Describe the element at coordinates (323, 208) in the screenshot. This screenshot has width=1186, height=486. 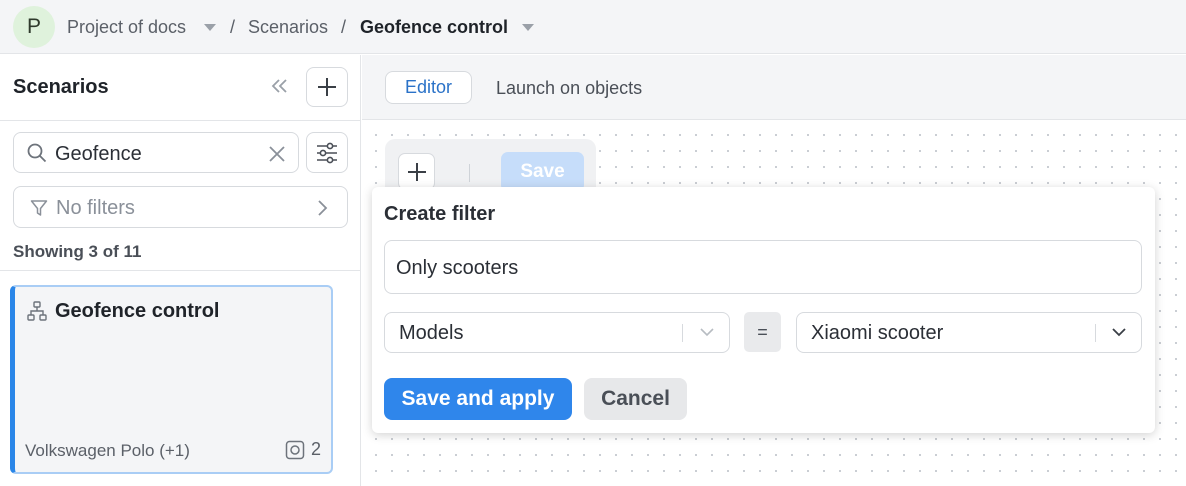
I see `chevron-right-icon` at that location.